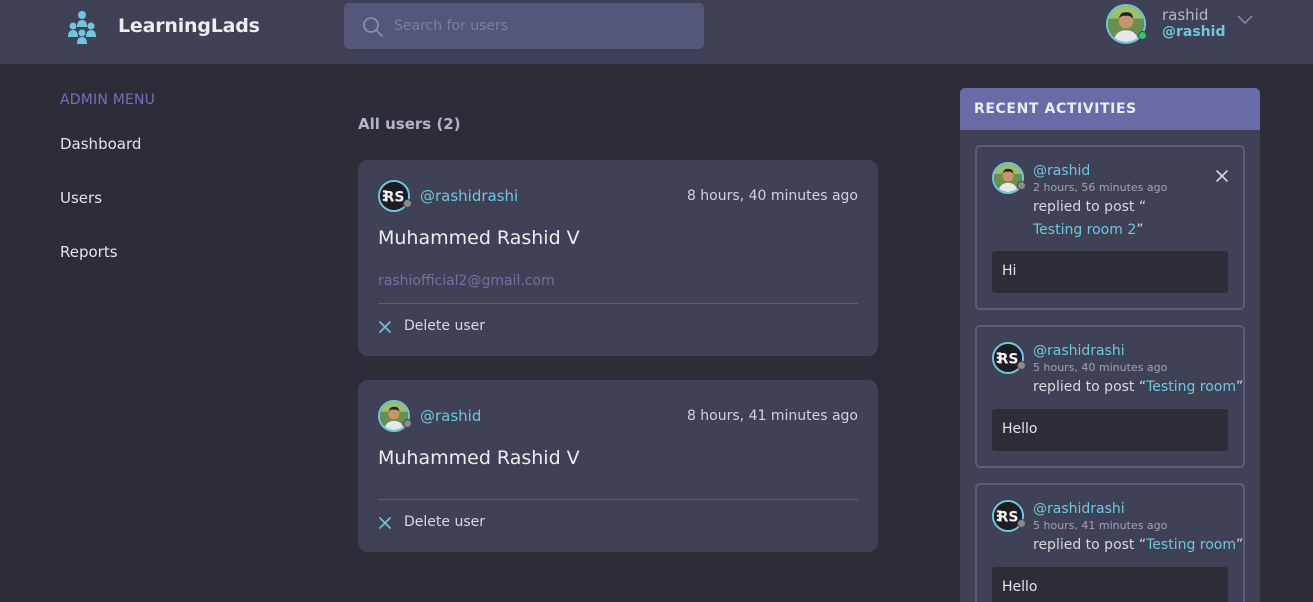 The width and height of the screenshot is (1313, 602). Describe the element at coordinates (1110, 272) in the screenshot. I see `activity-message: Hi` at that location.